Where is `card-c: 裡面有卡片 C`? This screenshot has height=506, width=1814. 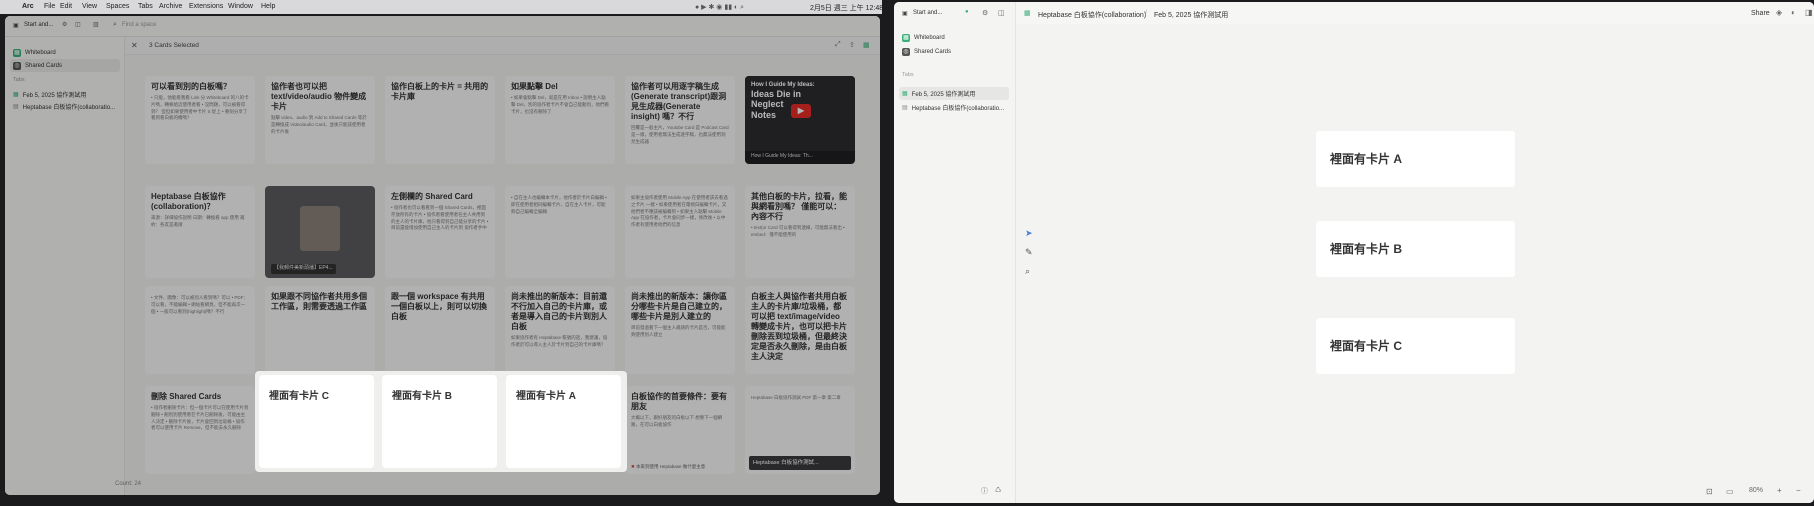 card-c: 裡面有卡片 C is located at coordinates (316, 421).